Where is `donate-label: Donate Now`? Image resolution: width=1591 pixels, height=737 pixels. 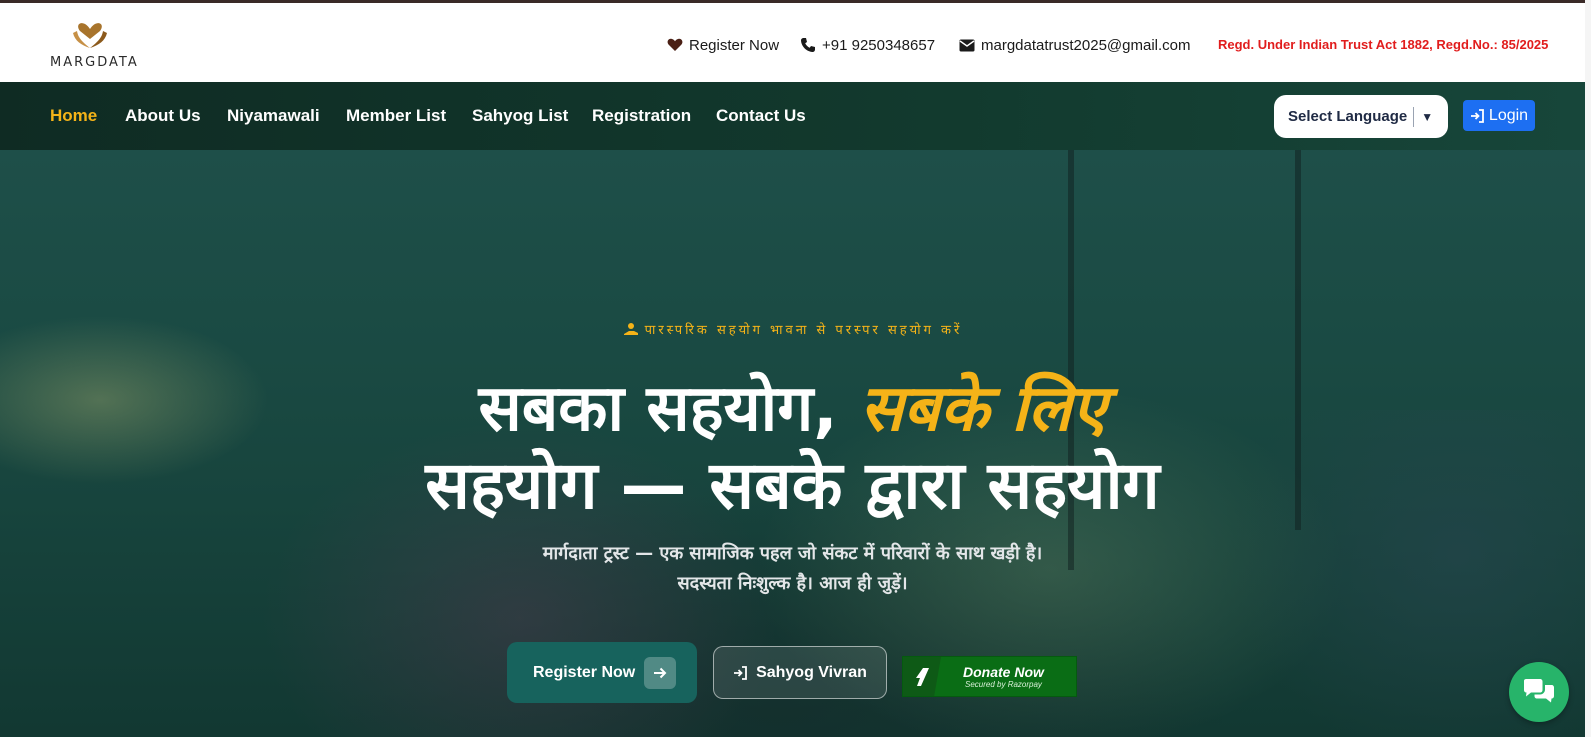 donate-label: Donate Now is located at coordinates (1003, 672).